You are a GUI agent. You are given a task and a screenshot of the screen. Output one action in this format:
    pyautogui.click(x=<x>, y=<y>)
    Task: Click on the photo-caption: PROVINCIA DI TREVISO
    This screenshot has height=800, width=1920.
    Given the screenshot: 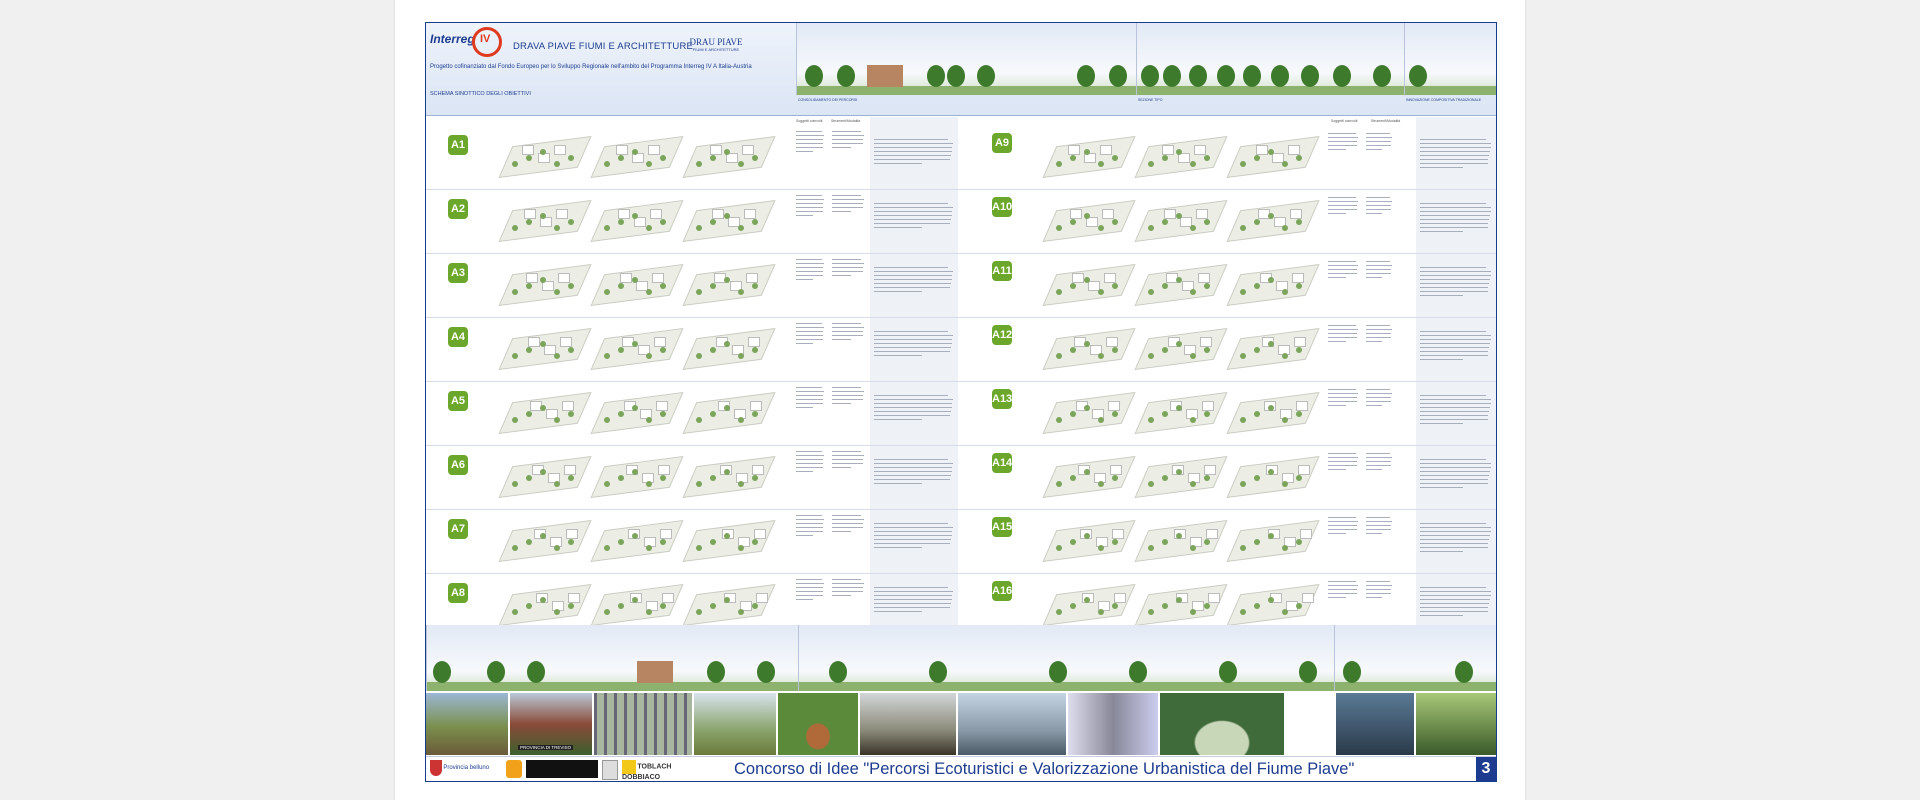 What is the action you would take?
    pyautogui.click(x=546, y=747)
    